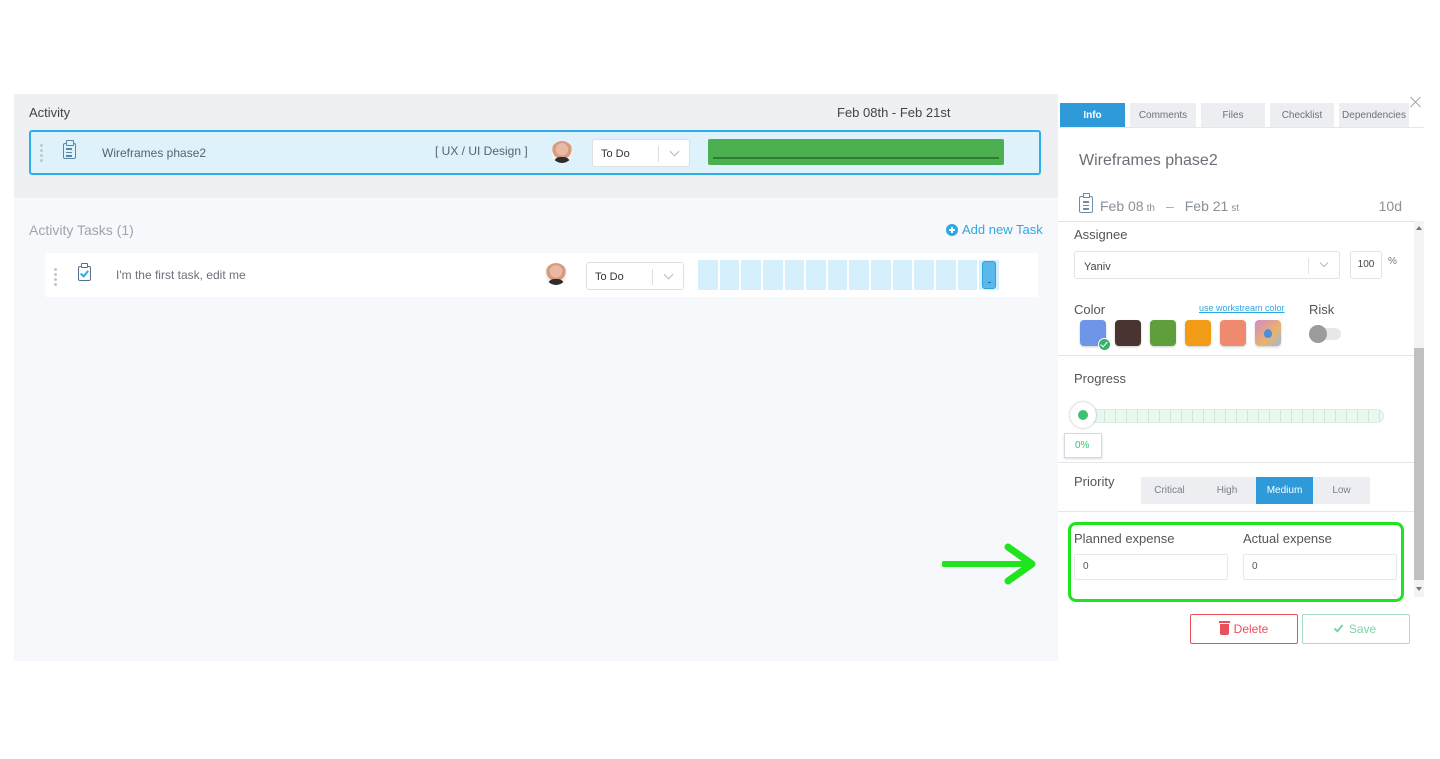 This screenshot has width=1440, height=759. What do you see at coordinates (541, 275) in the screenshot?
I see `task-row: I'm the first task, edit me To Do` at bounding box center [541, 275].